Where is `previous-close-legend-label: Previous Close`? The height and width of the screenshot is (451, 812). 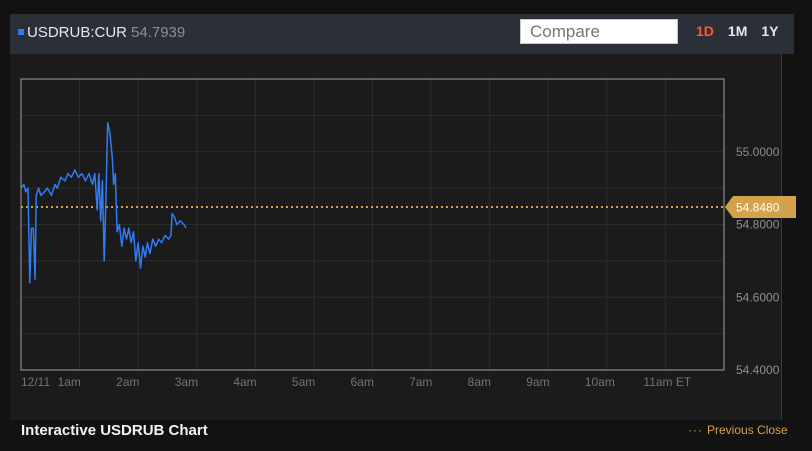 previous-close-legend-label: Previous Close is located at coordinates (747, 430).